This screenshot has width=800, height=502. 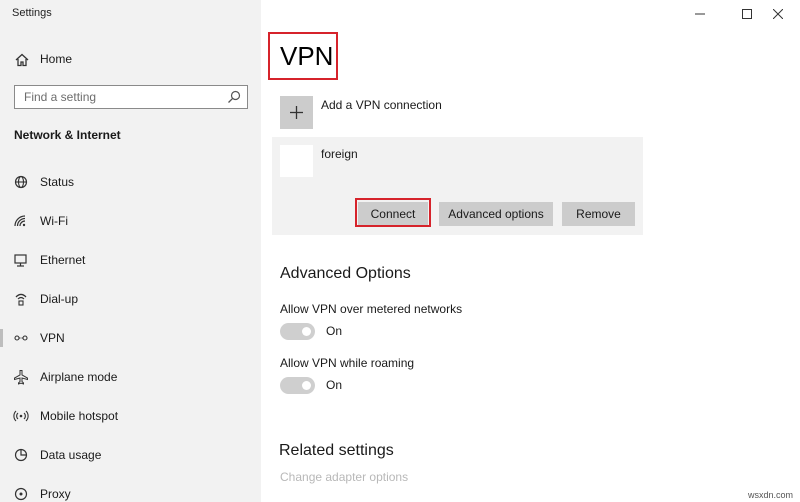 I want to click on close-icon, so click(x=777, y=14).